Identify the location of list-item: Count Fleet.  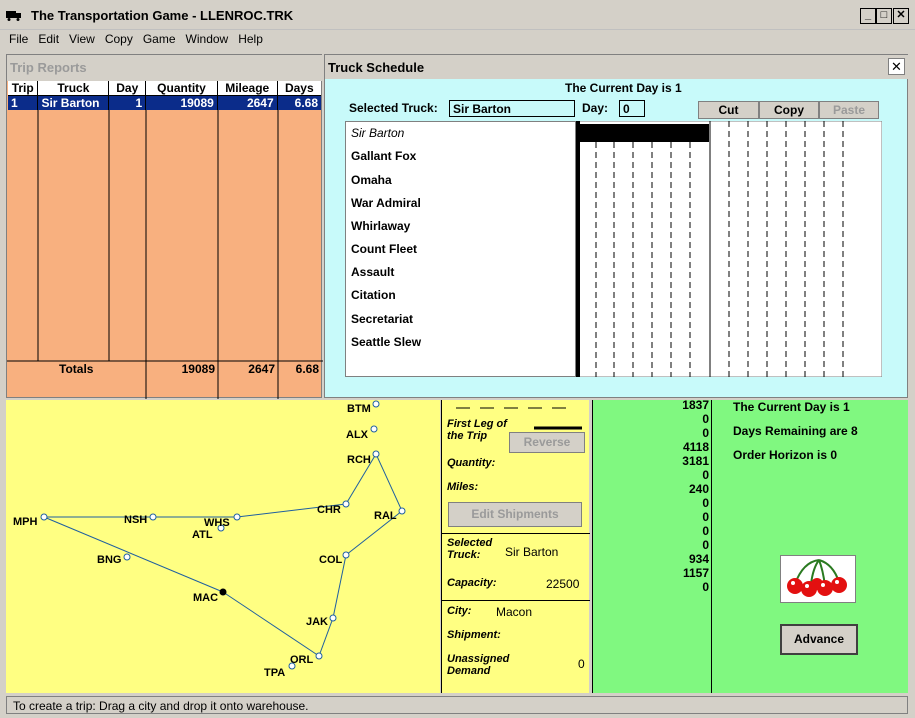
(384, 249).